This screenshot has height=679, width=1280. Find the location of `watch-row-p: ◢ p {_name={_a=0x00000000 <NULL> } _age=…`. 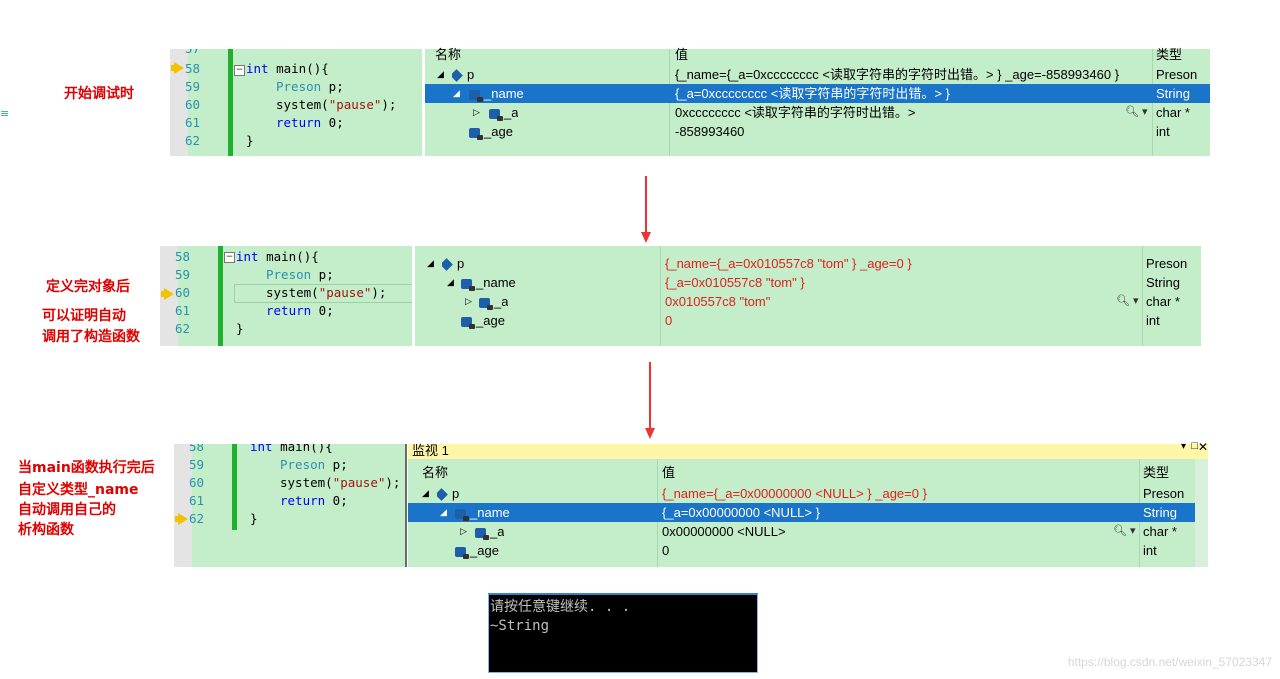

watch-row-p: ◢ p {_name={_a=0x00000000 <NULL> } _age=… is located at coordinates (801, 493).